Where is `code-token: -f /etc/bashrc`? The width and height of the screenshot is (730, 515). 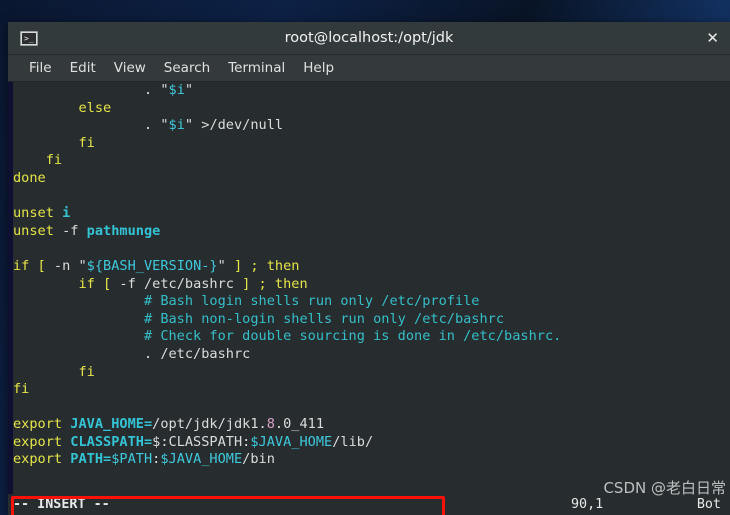
code-token: -f /etc/bashrc is located at coordinates (181, 283).